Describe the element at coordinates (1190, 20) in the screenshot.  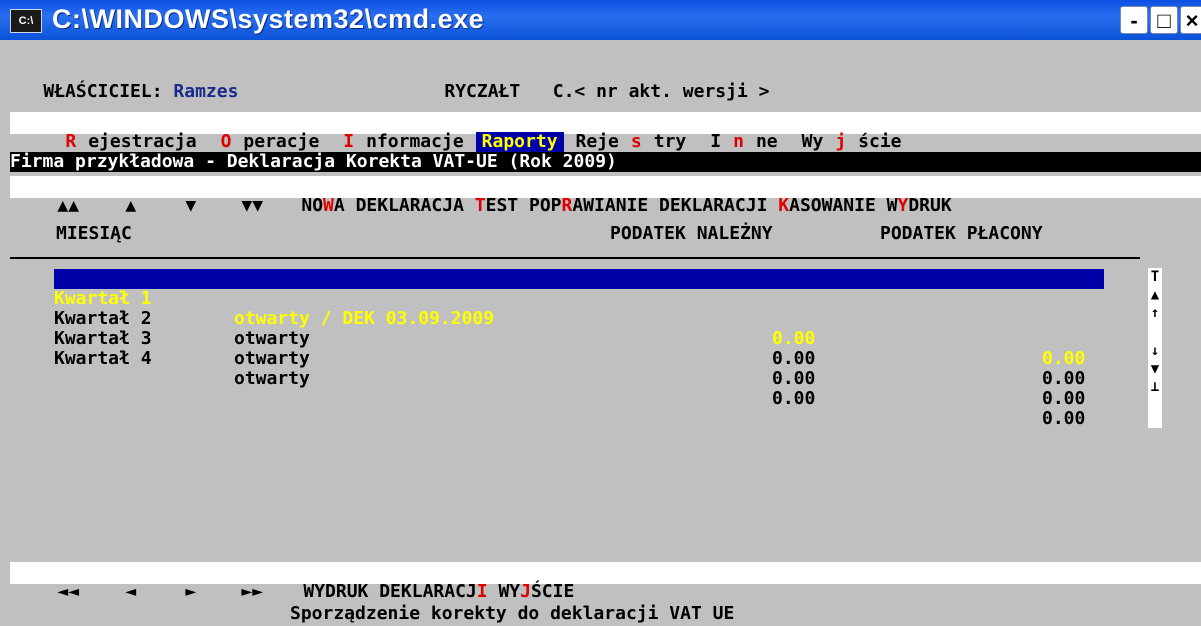
I see `close-button: ×` at that location.